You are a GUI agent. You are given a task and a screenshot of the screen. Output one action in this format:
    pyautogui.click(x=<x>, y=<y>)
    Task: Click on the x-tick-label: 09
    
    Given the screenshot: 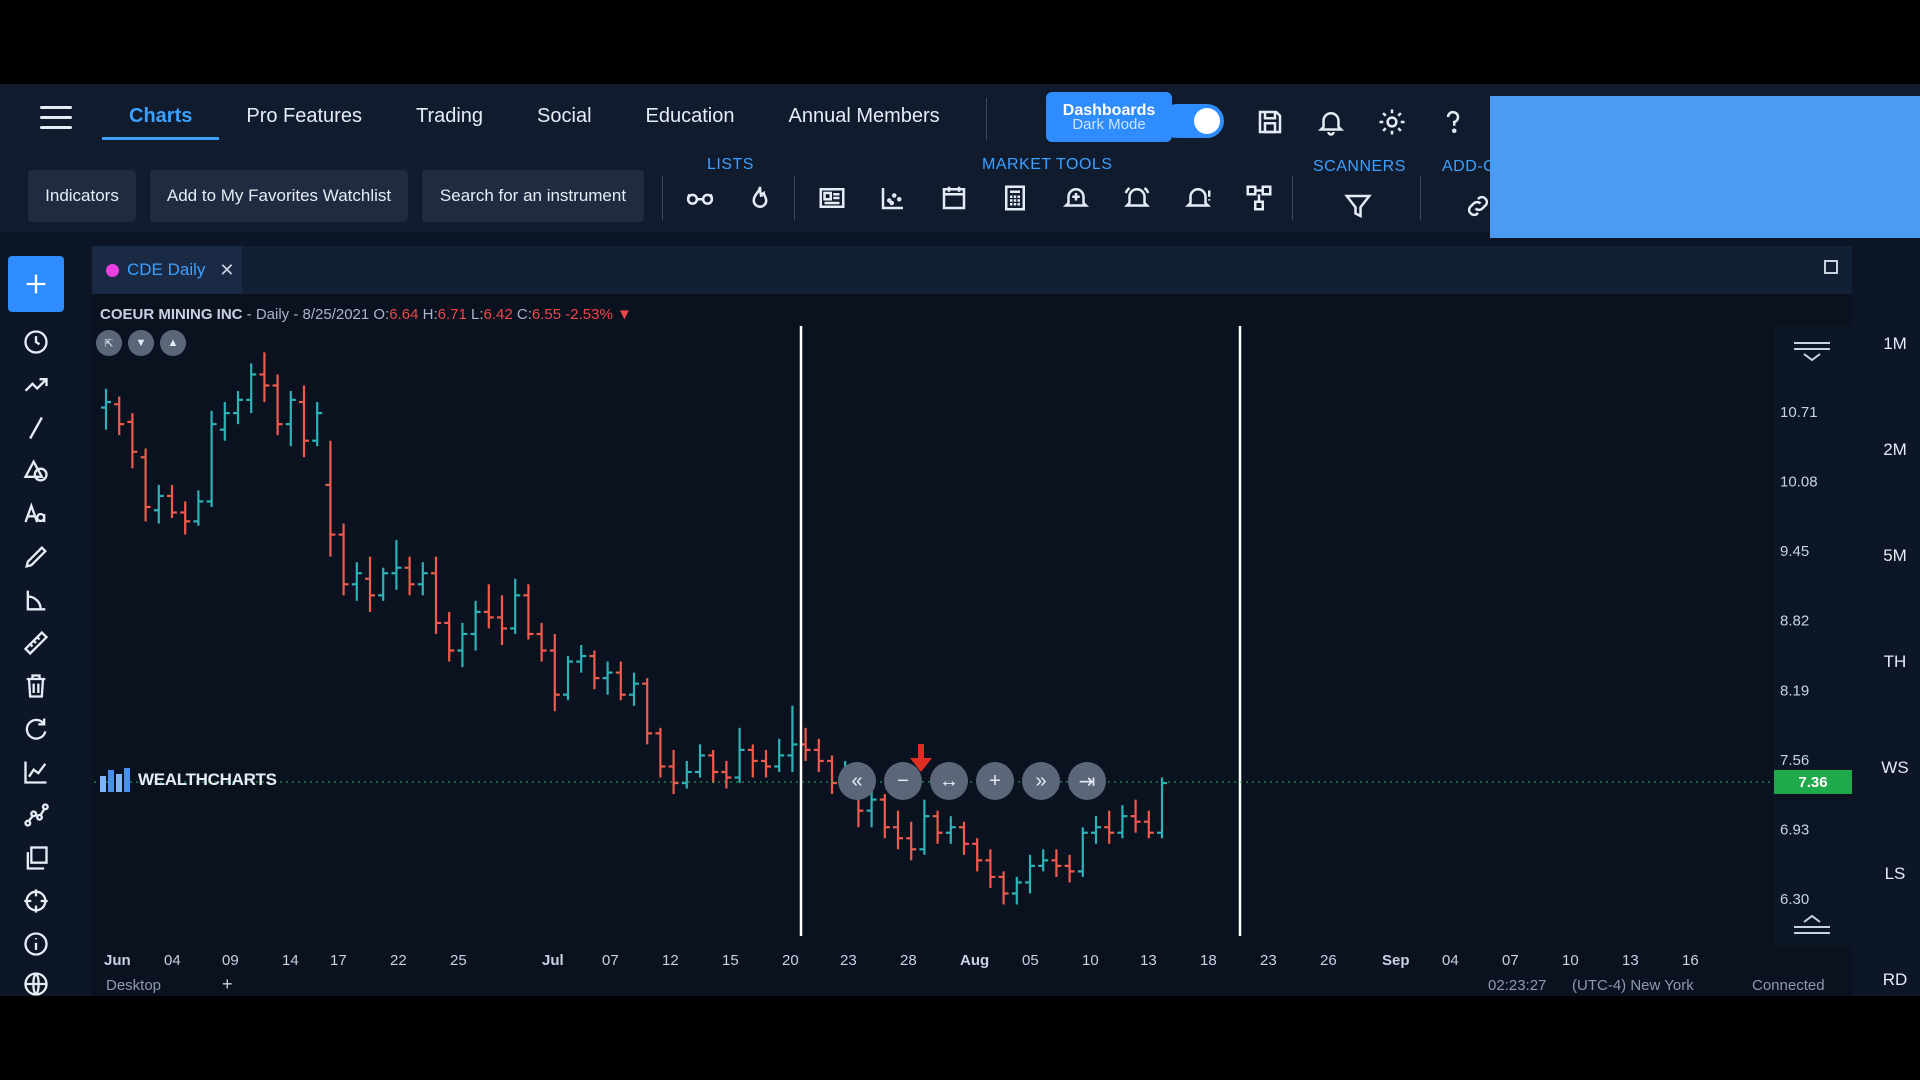 What is the action you would take?
    pyautogui.click(x=230, y=960)
    